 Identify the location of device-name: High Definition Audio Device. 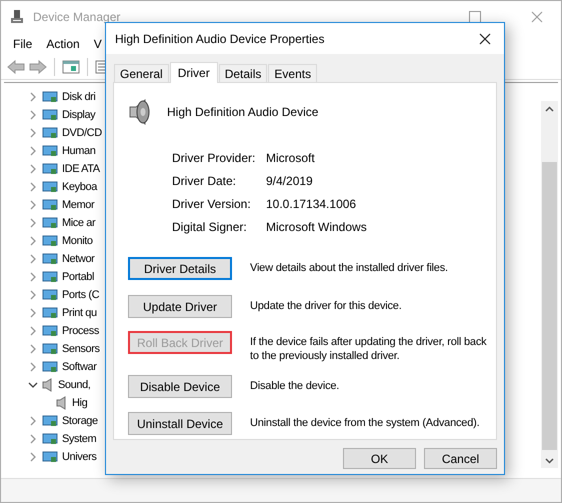
(242, 112).